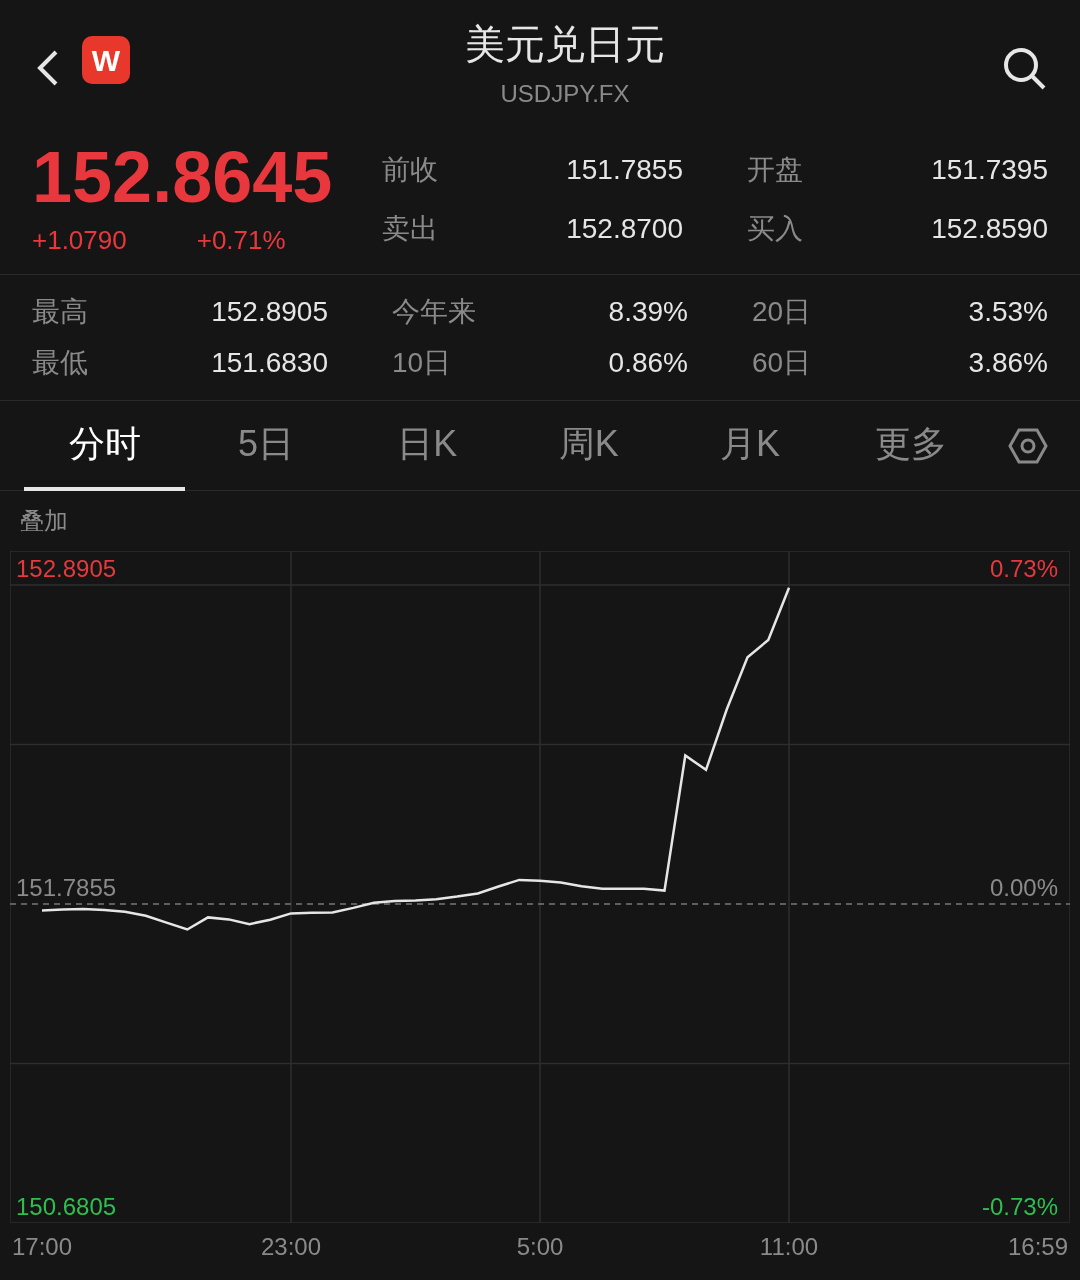 The height and width of the screenshot is (1280, 1080). What do you see at coordinates (775, 170) in the screenshot?
I see `stat-label: 开盘` at bounding box center [775, 170].